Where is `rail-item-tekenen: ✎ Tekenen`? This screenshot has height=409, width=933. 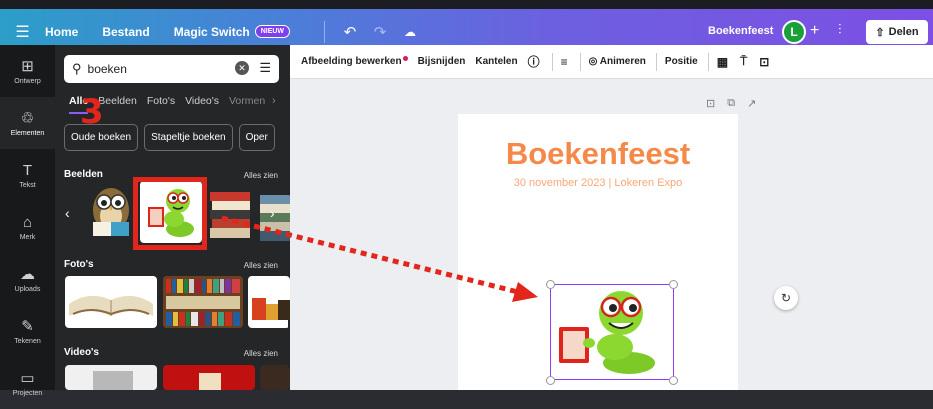 rail-item-tekenen: ✎ Tekenen is located at coordinates (27, 331).